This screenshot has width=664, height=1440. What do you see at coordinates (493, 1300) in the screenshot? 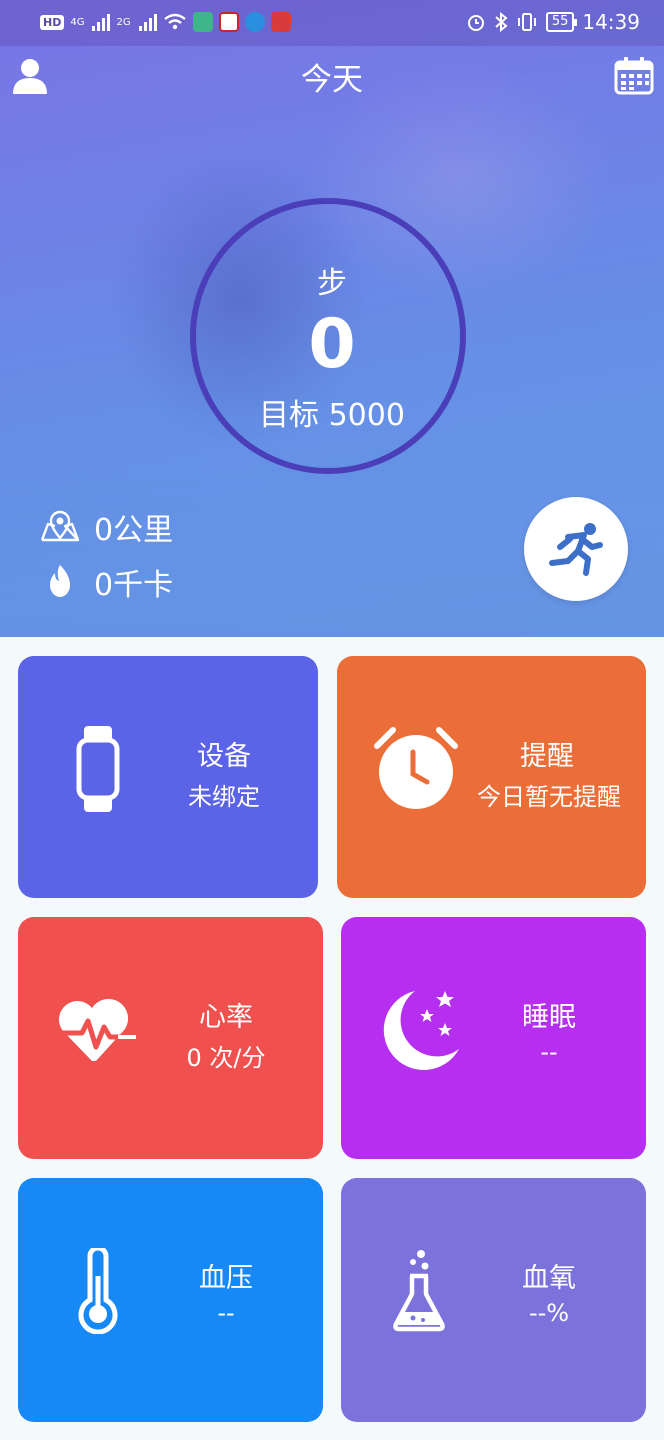
I see `blood-oxygen-card: 血氧 --%` at bounding box center [493, 1300].